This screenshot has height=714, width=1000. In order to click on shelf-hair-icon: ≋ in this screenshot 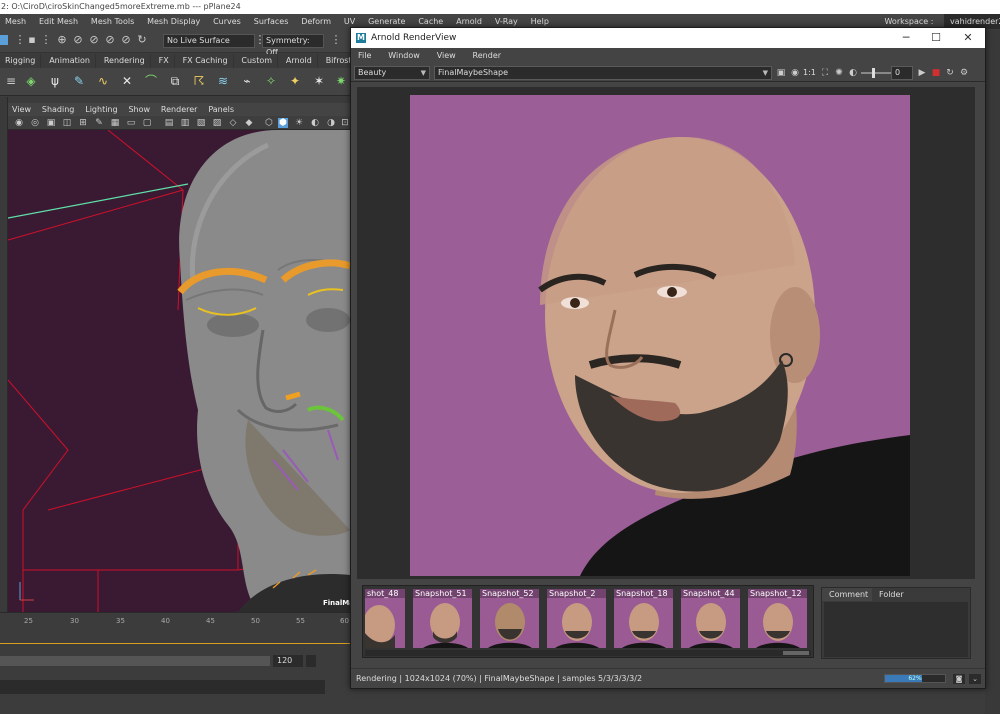, I will do `click(223, 81)`.